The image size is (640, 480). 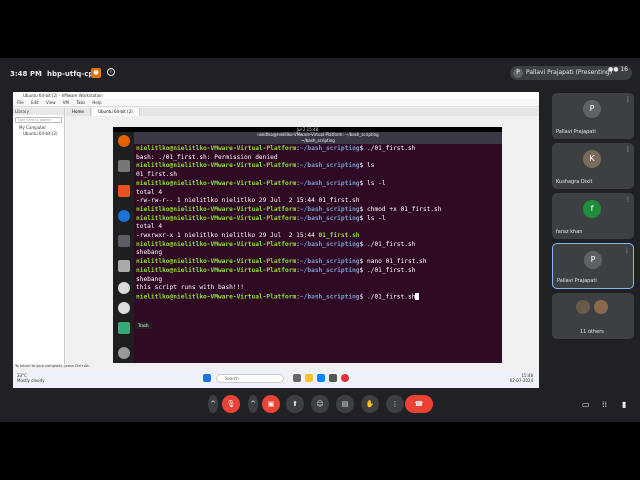 What do you see at coordinates (96, 102) in the screenshot?
I see `menu-help: Help` at bounding box center [96, 102].